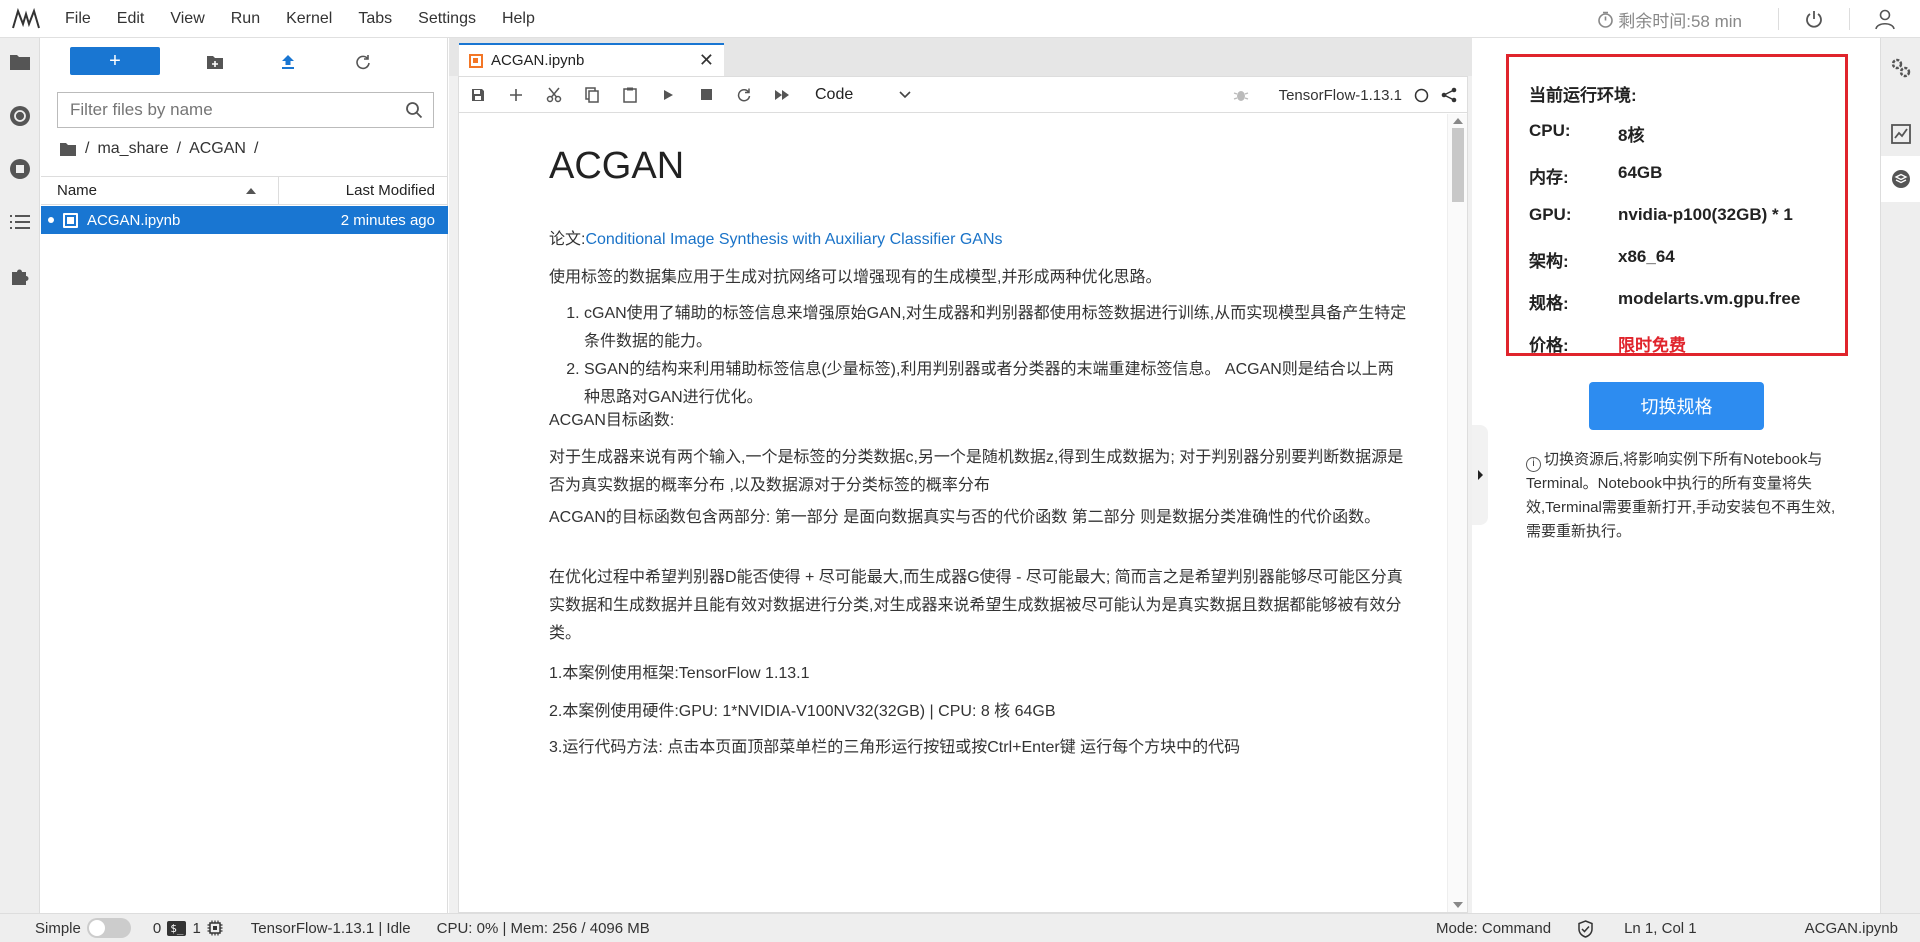 The image size is (1920, 942). Describe the element at coordinates (309, 19) in the screenshot. I see `menu-kernel: Kernel` at that location.